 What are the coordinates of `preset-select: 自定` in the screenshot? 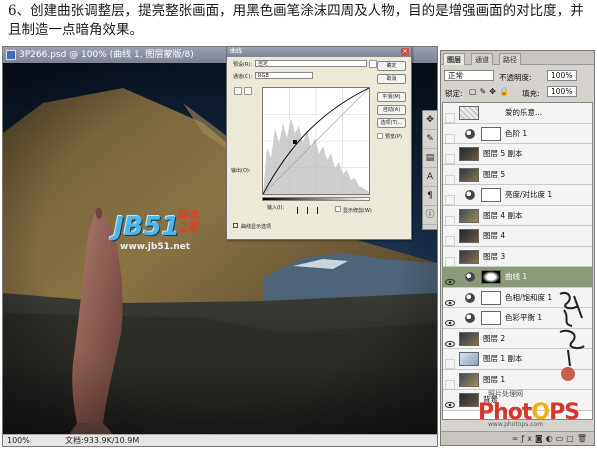 It's located at (311, 63).